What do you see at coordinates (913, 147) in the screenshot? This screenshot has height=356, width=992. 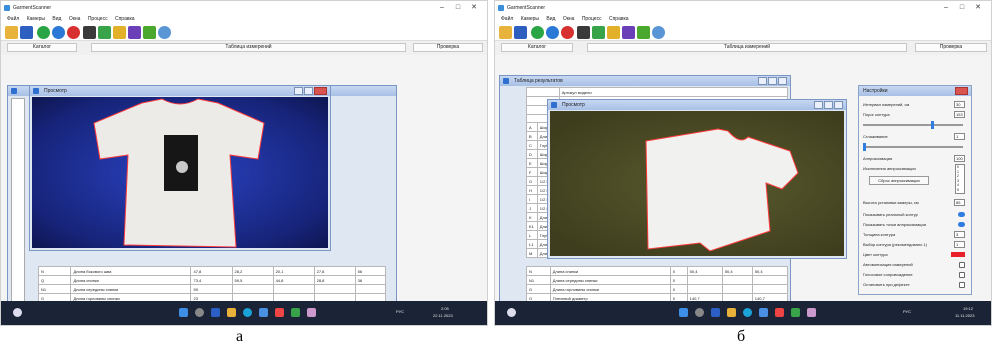 I see `smoothing-slider` at bounding box center [913, 147].